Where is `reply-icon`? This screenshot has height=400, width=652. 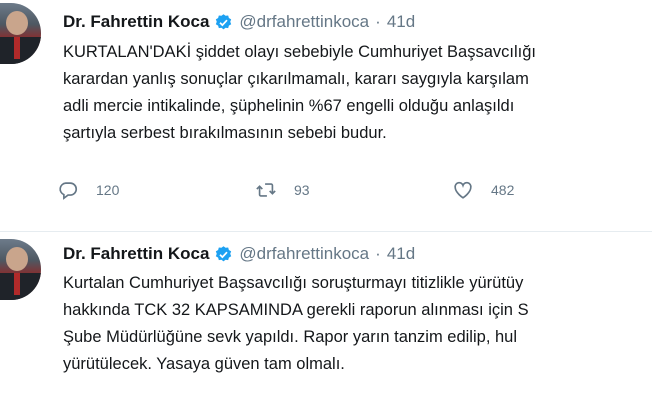
reply-icon is located at coordinates (68, 191).